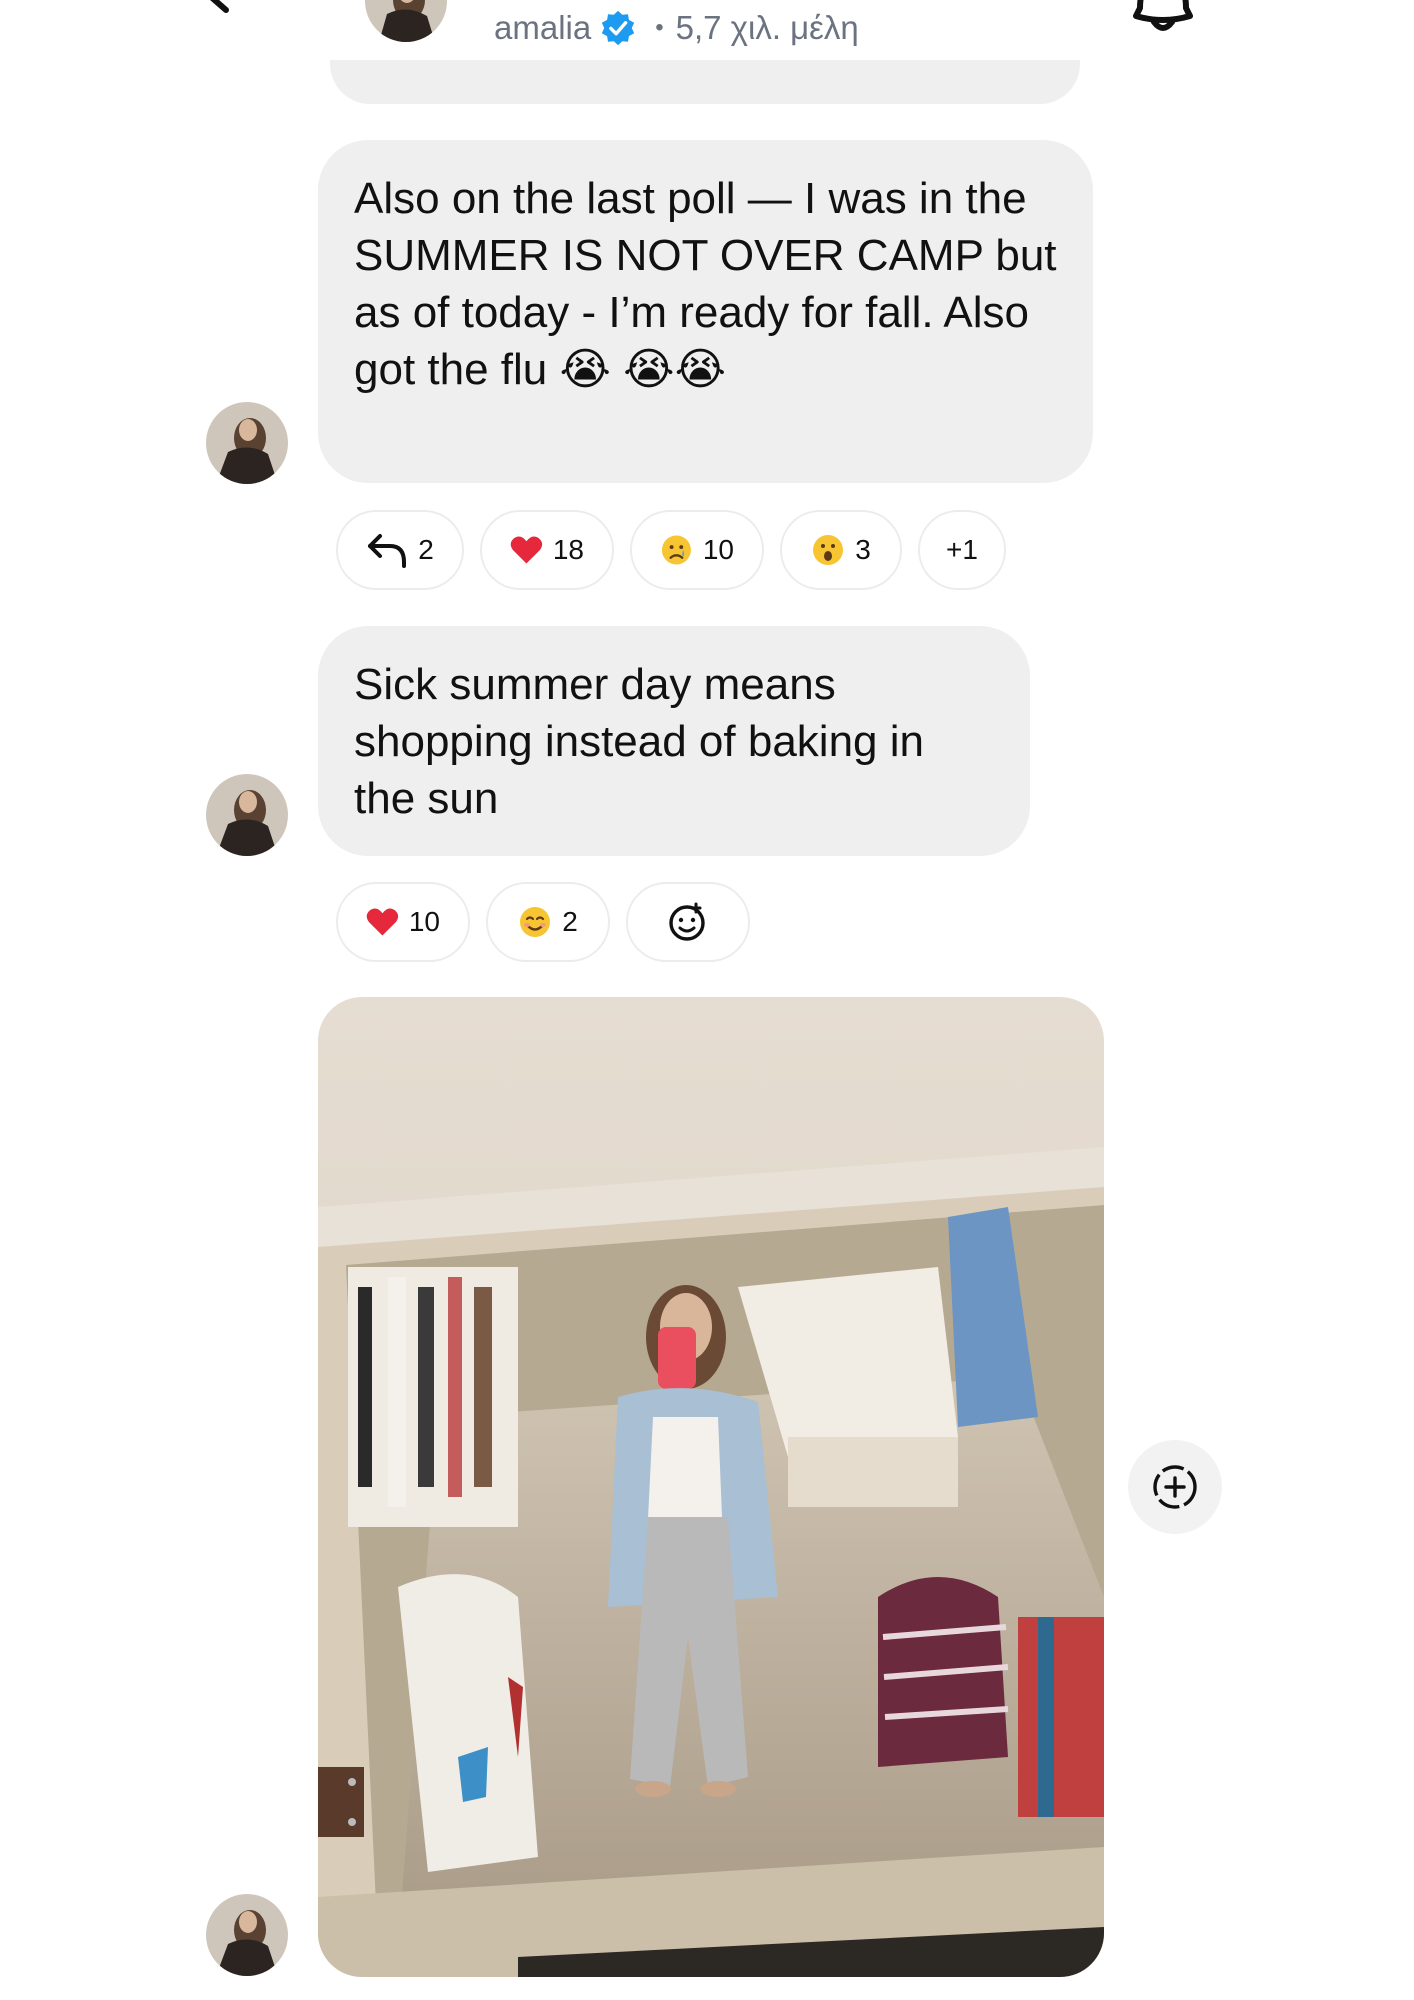 The height and width of the screenshot is (2000, 1414). I want to click on add-reaction-floating-button, so click(1175, 1487).